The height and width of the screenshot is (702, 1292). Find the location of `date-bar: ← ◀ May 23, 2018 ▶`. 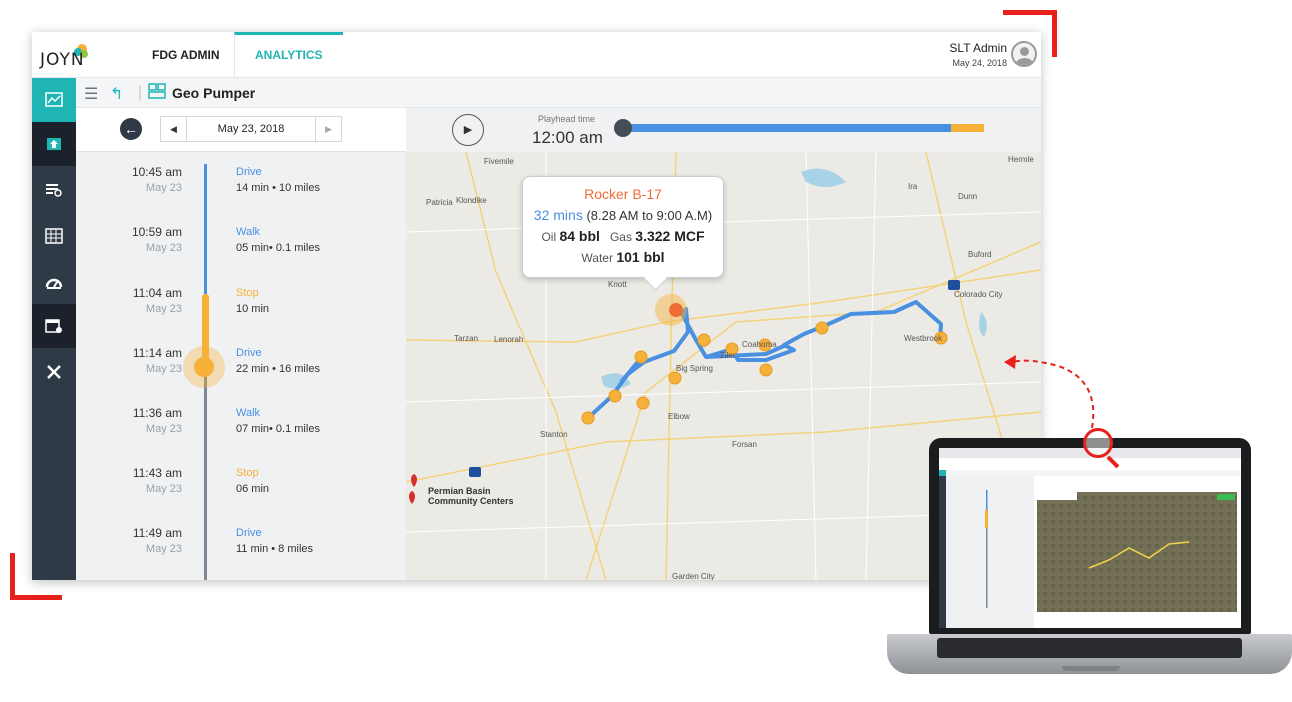

date-bar: ← ◀ May 23, 2018 ▶ is located at coordinates (241, 130).